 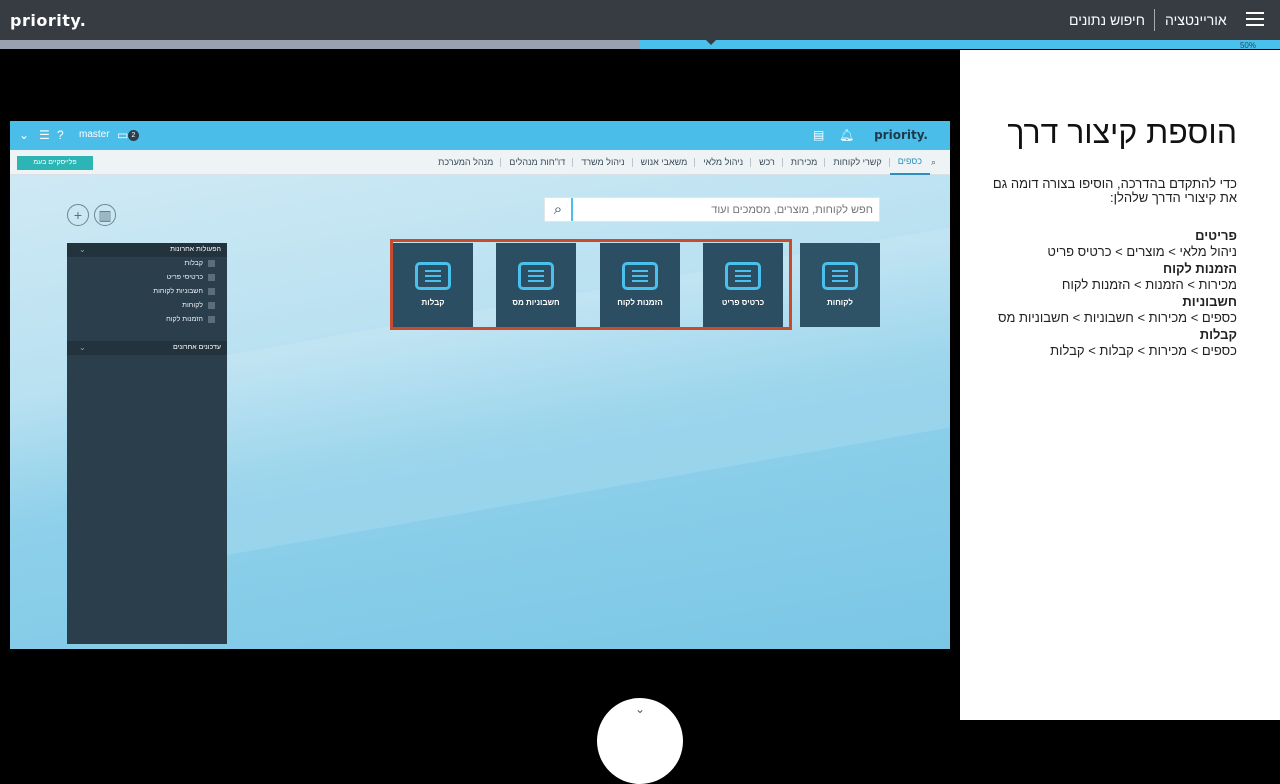 I want to click on menu-search-icon: ⌕, so click(x=933, y=162).